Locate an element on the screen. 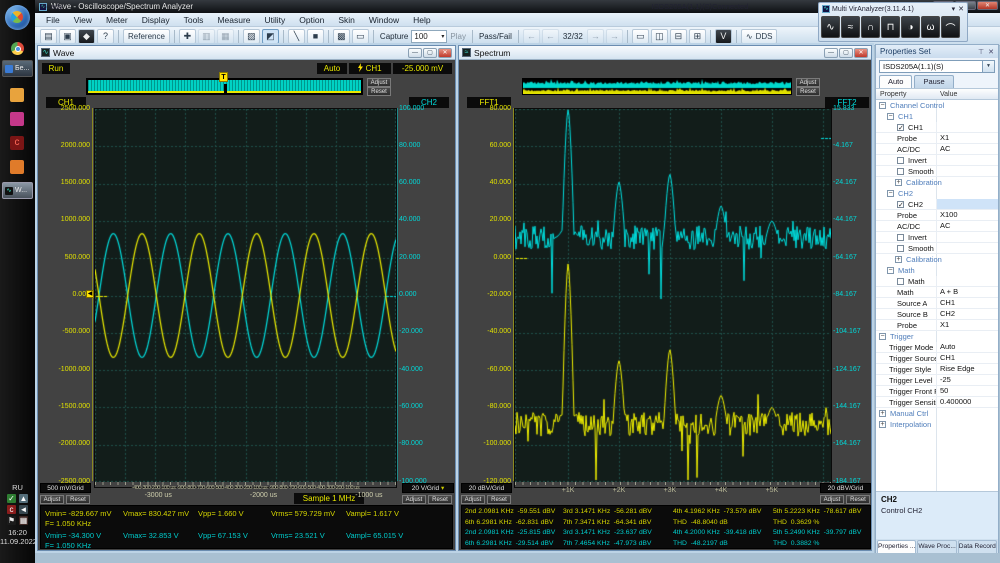 The height and width of the screenshot is (563, 1000). app-icon-magenta is located at coordinates (17, 119).